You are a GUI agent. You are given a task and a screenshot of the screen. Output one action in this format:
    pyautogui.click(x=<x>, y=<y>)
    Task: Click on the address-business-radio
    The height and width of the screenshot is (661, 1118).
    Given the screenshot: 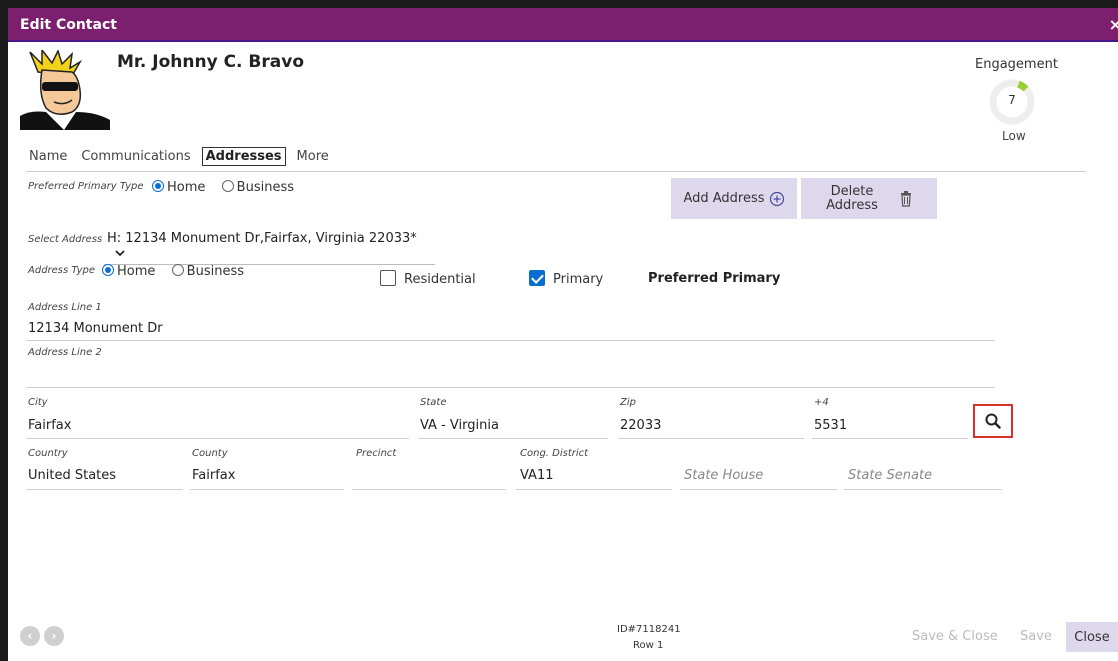 What is the action you would take?
    pyautogui.click(x=177, y=270)
    